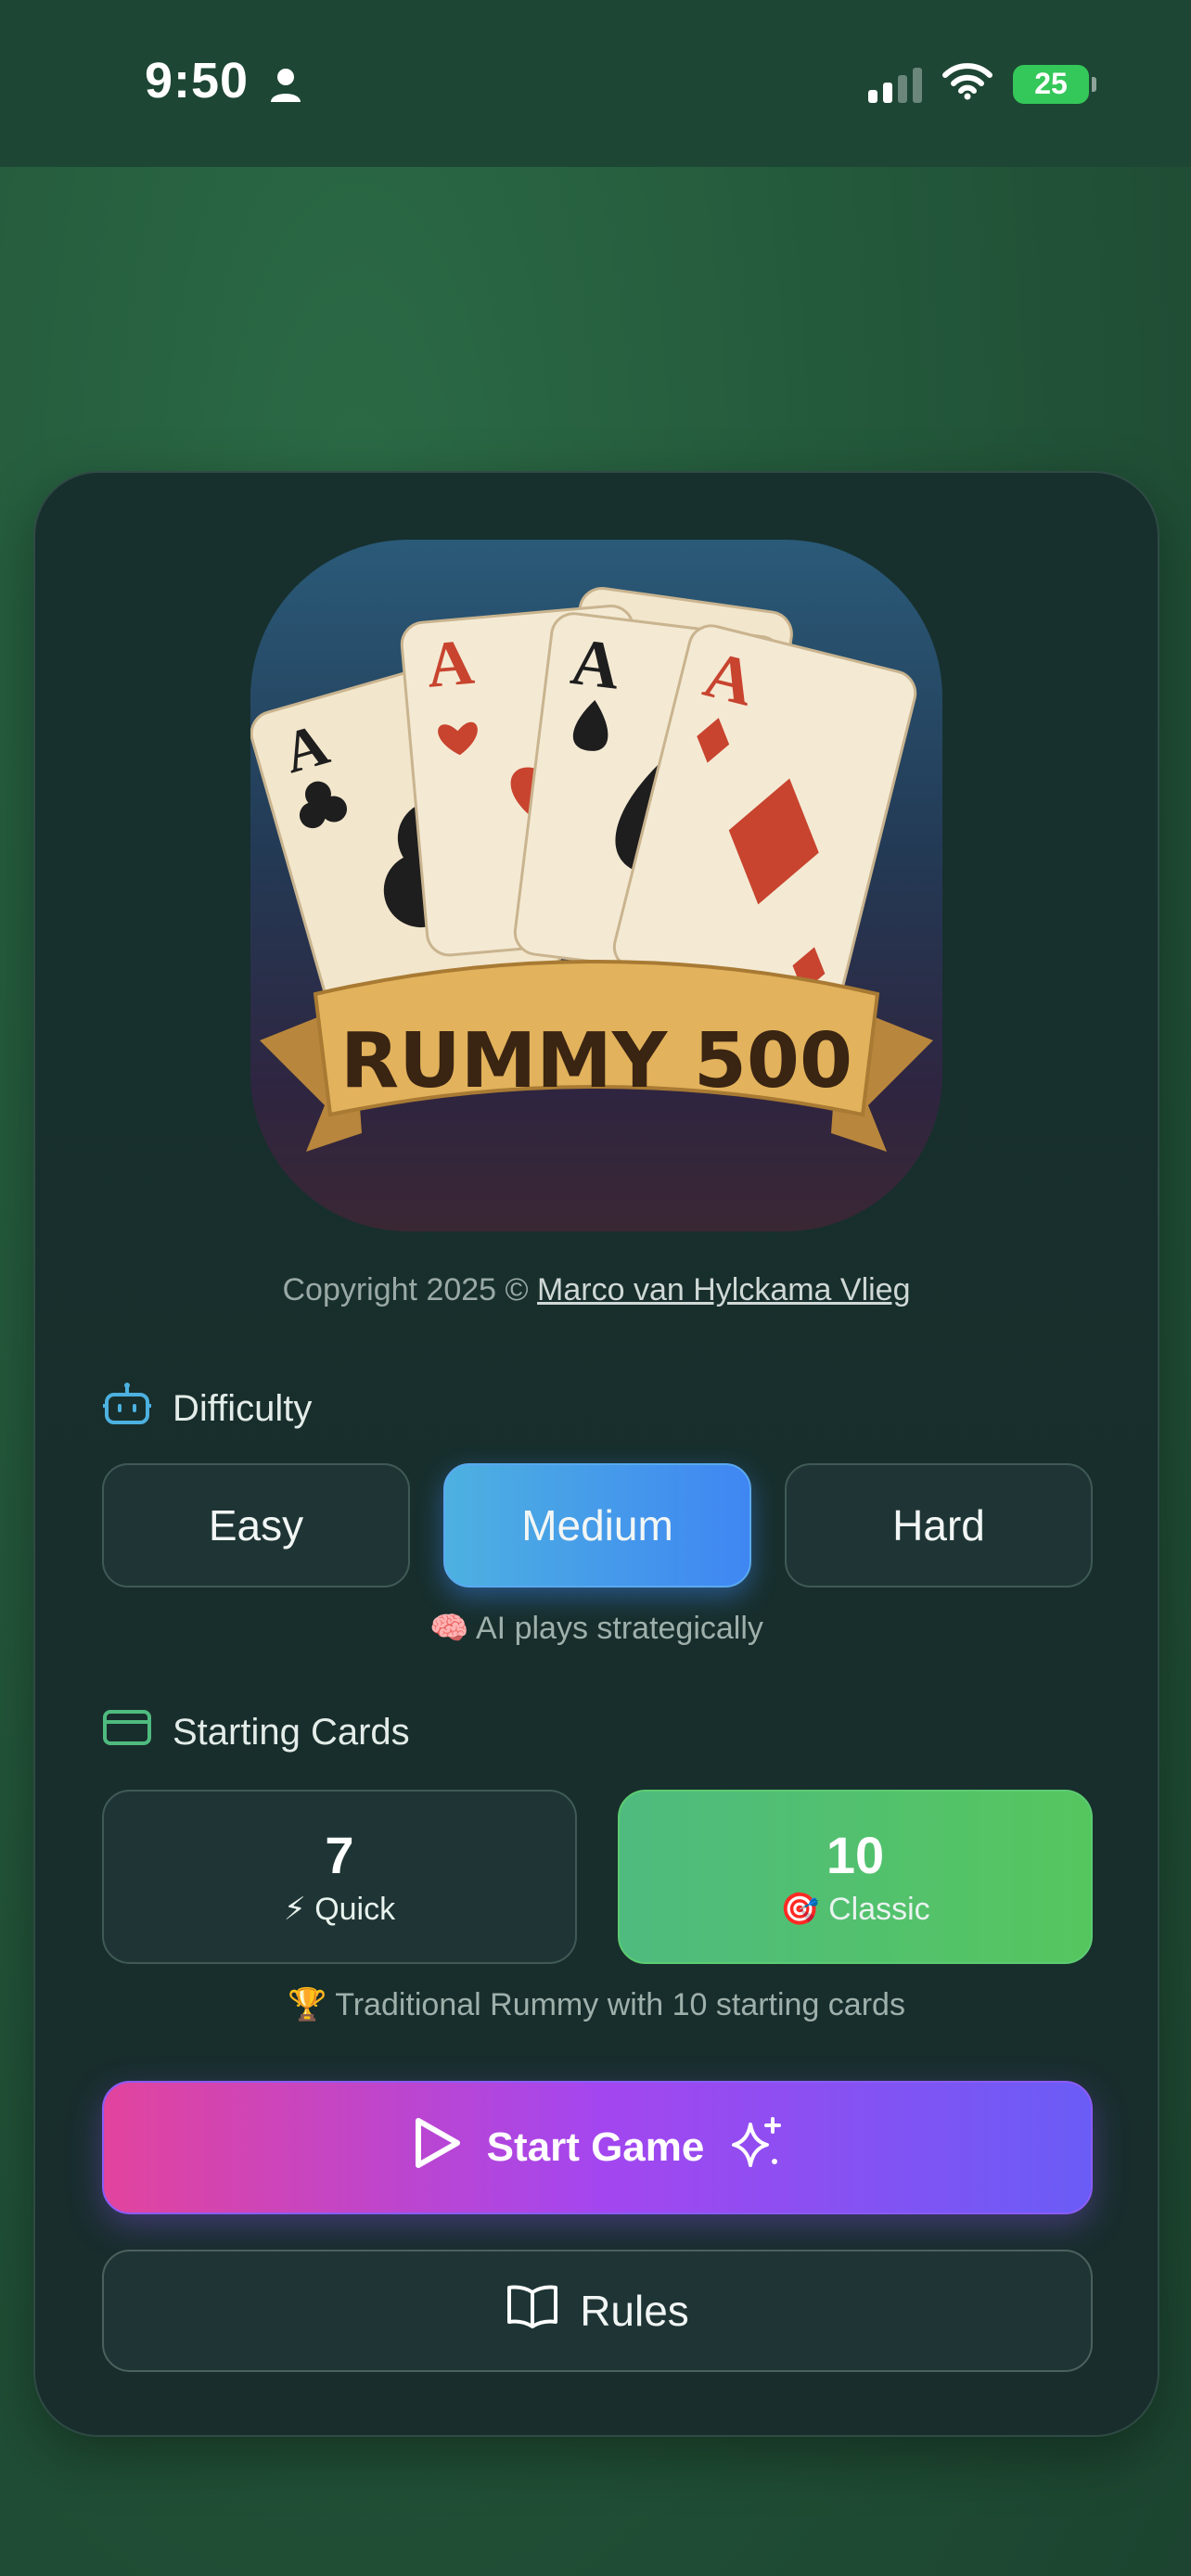 This screenshot has height=2576, width=1191. I want to click on cards-10-caption: 🎯 Classic, so click(855, 1910).